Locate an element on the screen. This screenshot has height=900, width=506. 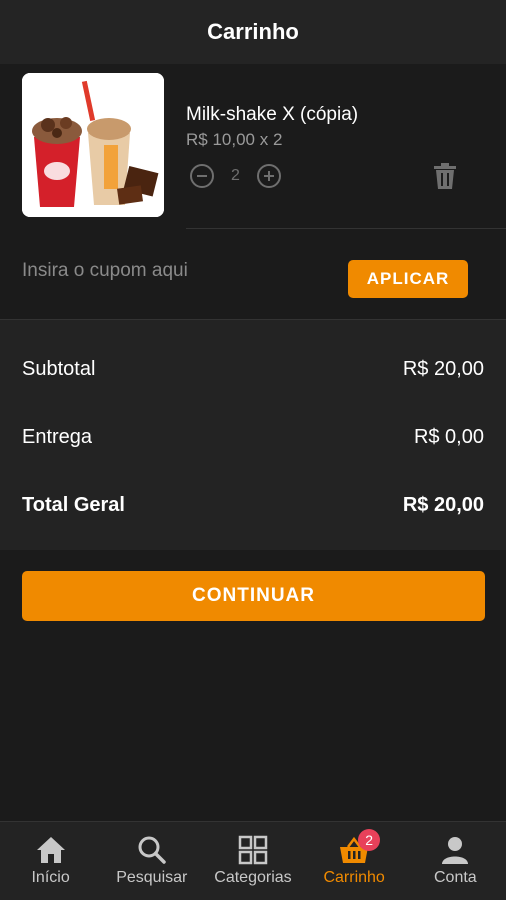
continue-button: CONTINUAR is located at coordinates (253, 596).